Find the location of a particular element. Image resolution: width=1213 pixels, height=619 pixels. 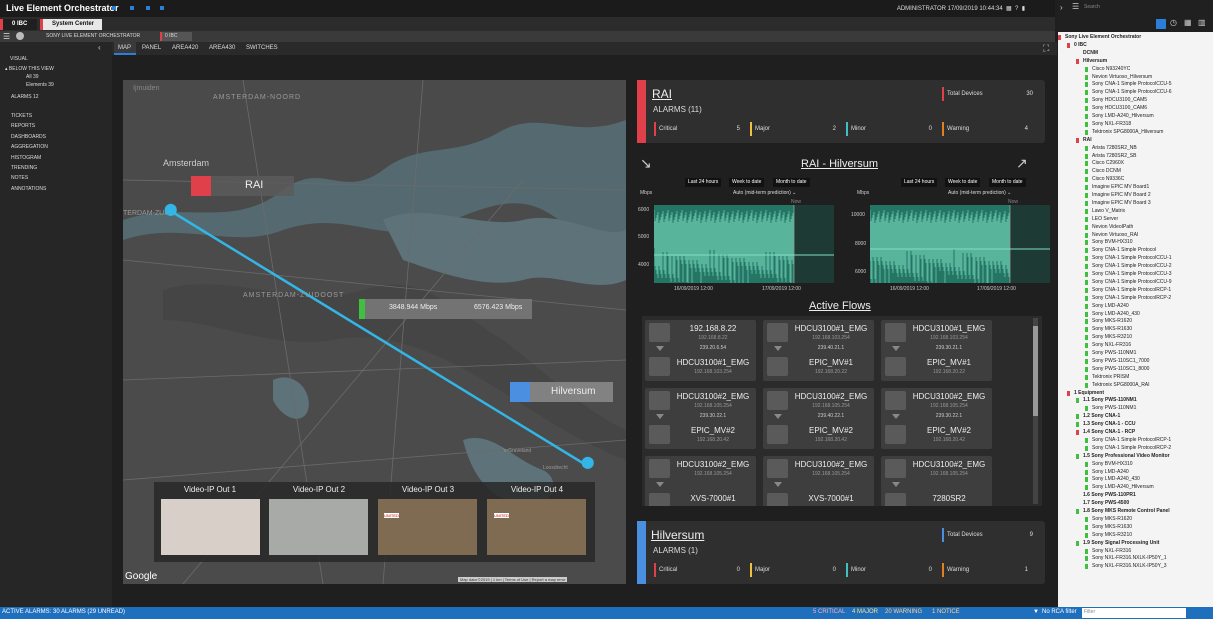

tree-element: Sony CNA-1 Simple ProtocolCCU-6 is located at coordinates (1131, 92).